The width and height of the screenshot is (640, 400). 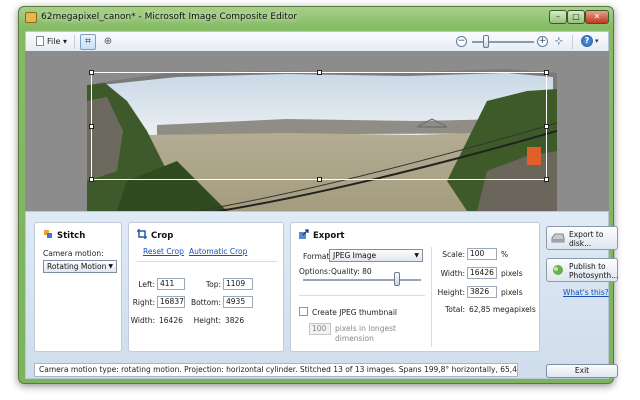 I want to click on export-icon, so click(x=304, y=234).